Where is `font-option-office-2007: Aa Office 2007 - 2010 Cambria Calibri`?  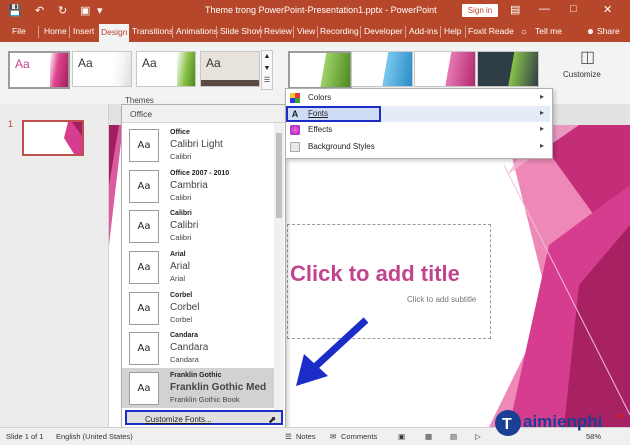
font-option-office-2007: Aa Office 2007 - 2010 Cambria Calibri is located at coordinates (198, 186).